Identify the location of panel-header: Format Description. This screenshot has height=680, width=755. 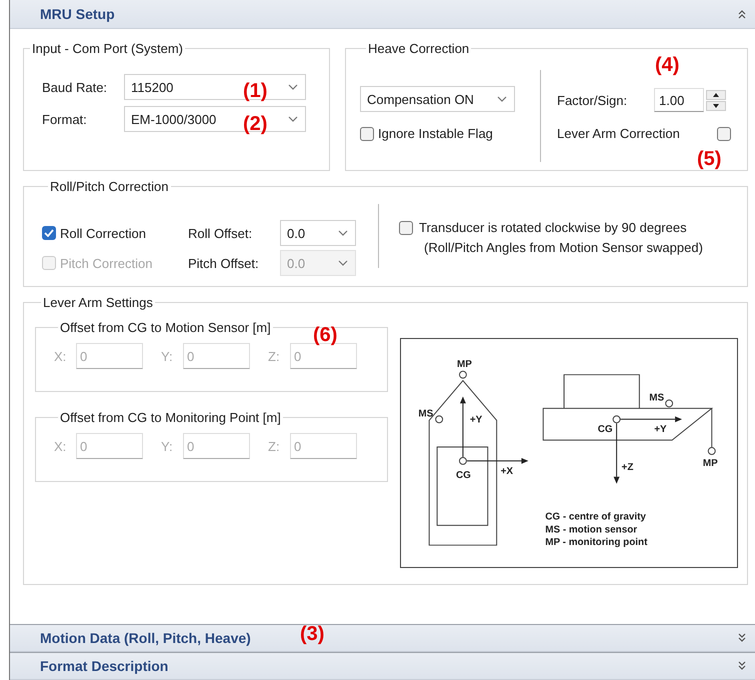
(382, 666).